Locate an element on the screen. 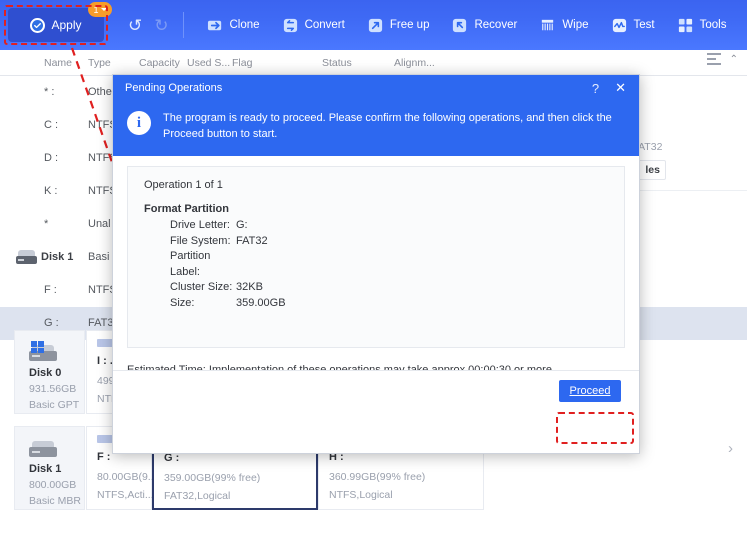 The image size is (747, 542). apply-button-label: Apply is located at coordinates (66, 25).